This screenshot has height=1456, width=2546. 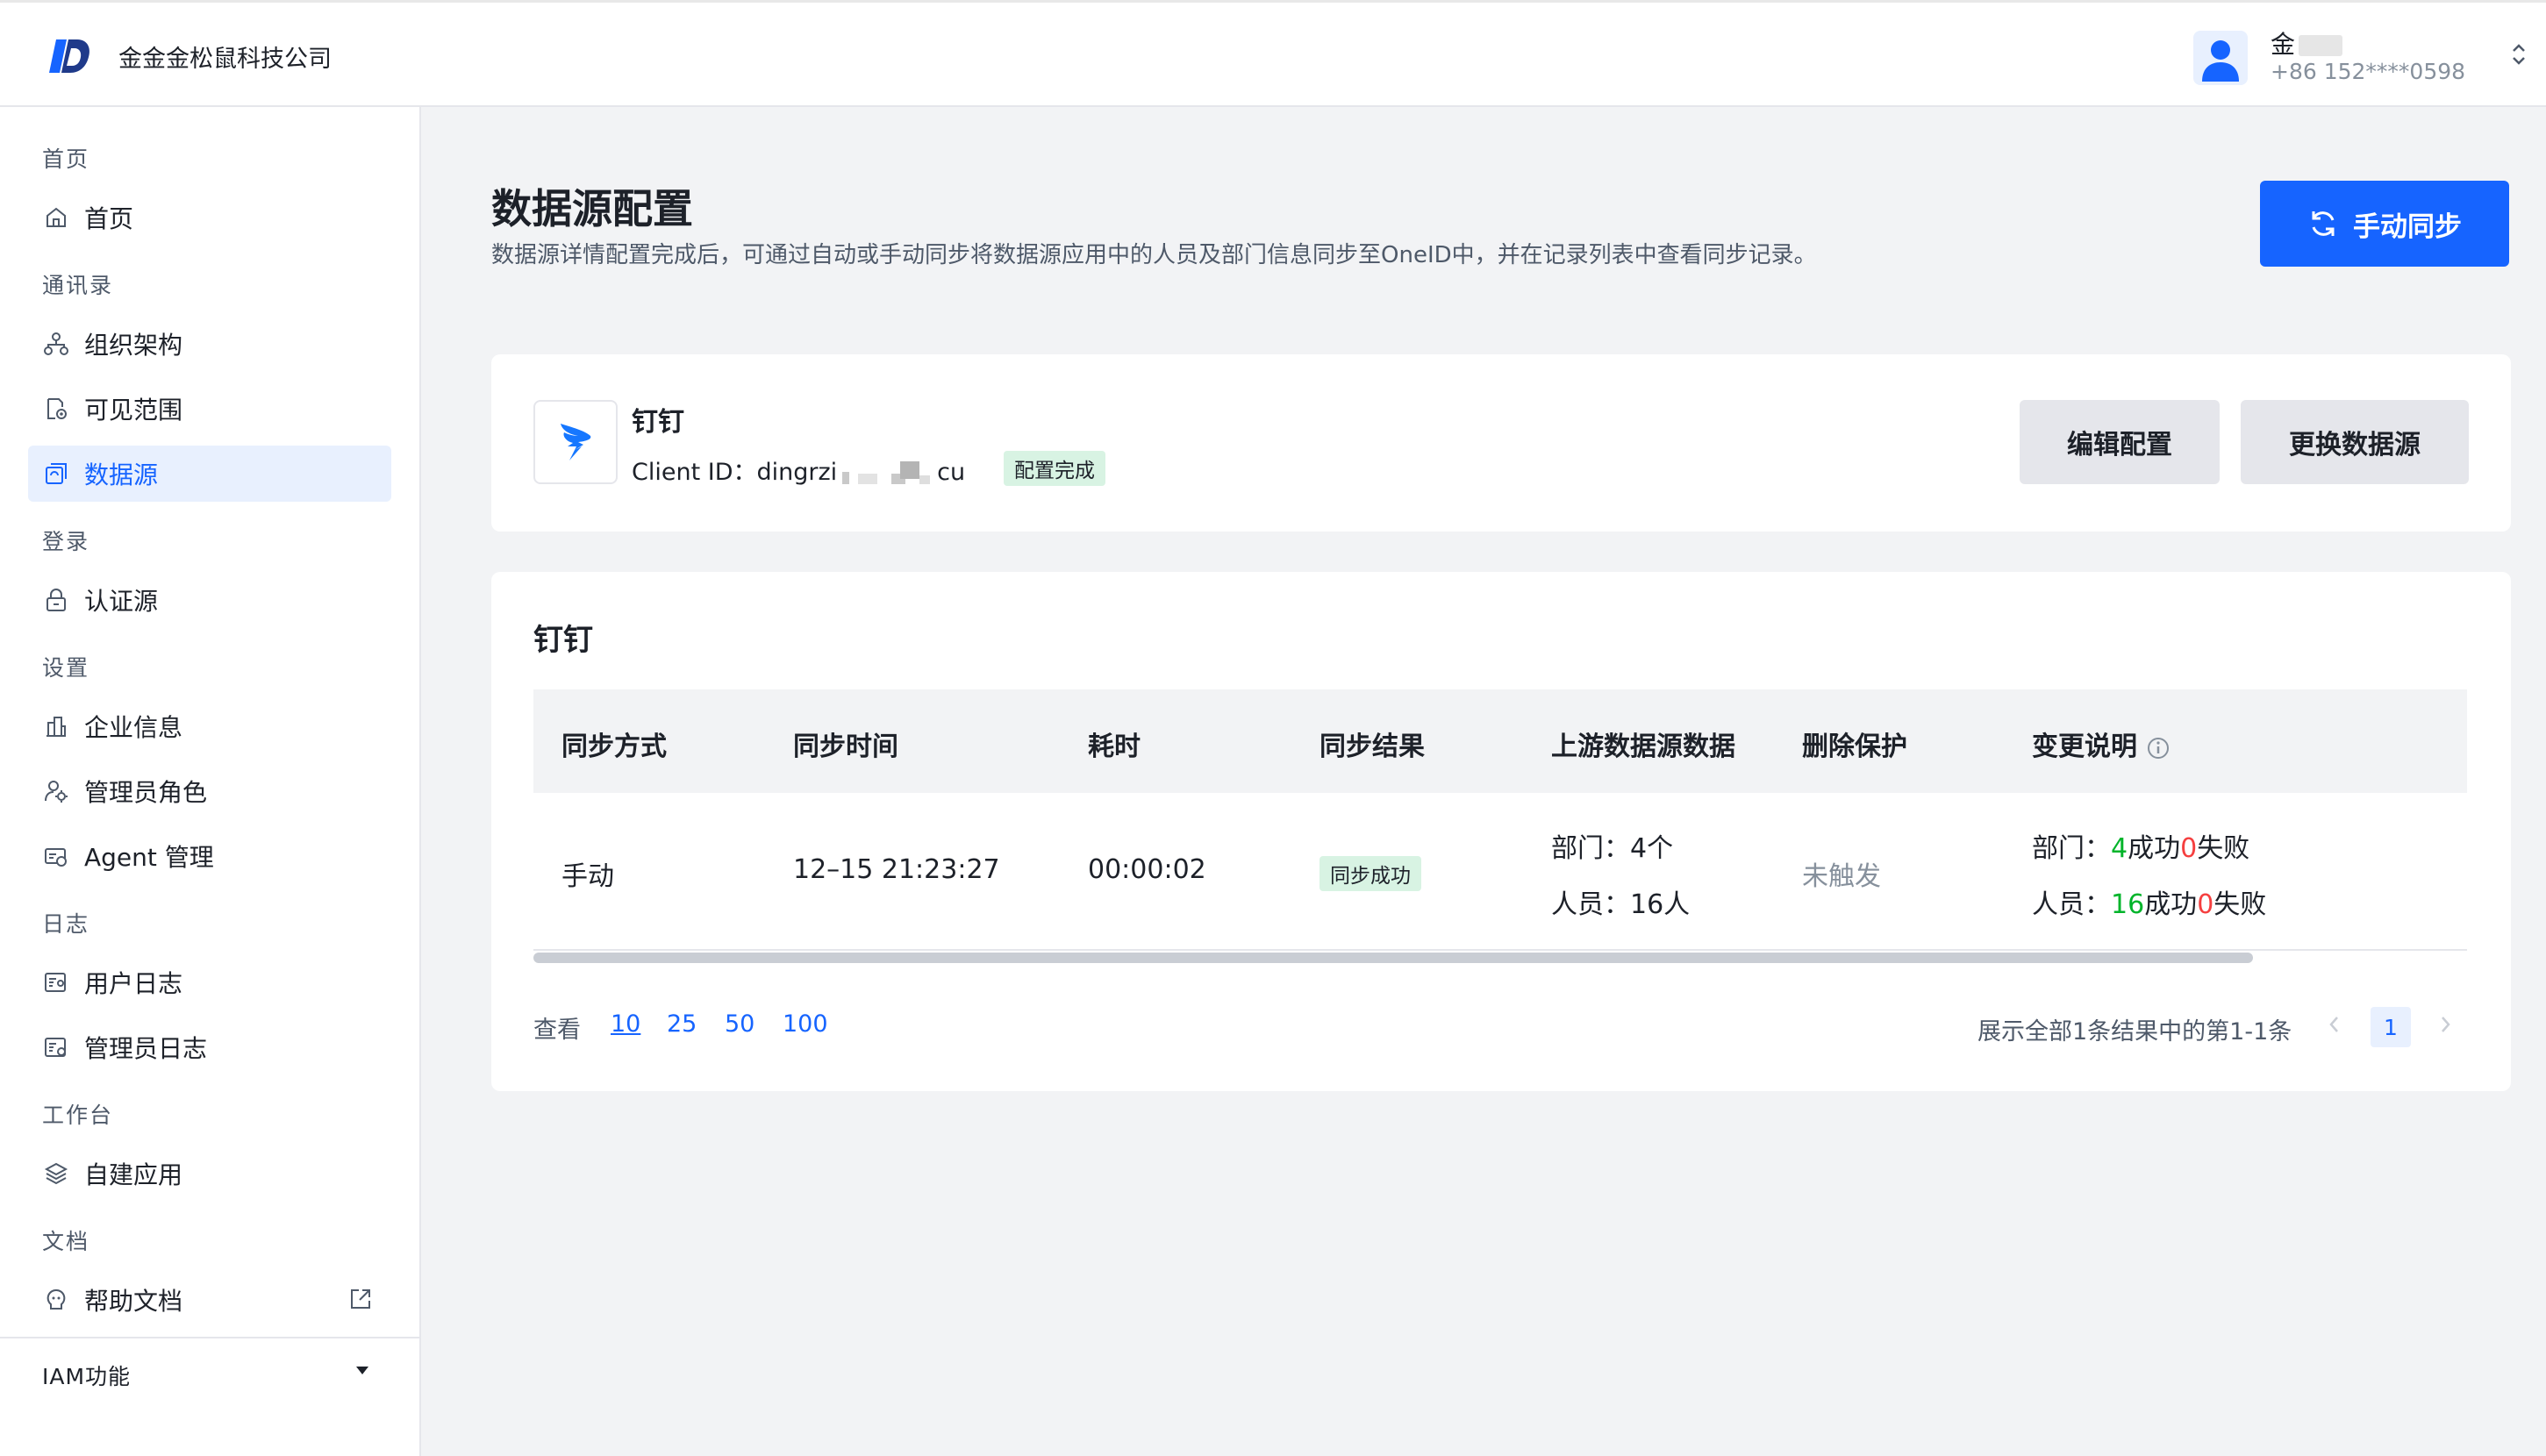 I want to click on config-status-badge: 配置完成, so click(x=1054, y=468).